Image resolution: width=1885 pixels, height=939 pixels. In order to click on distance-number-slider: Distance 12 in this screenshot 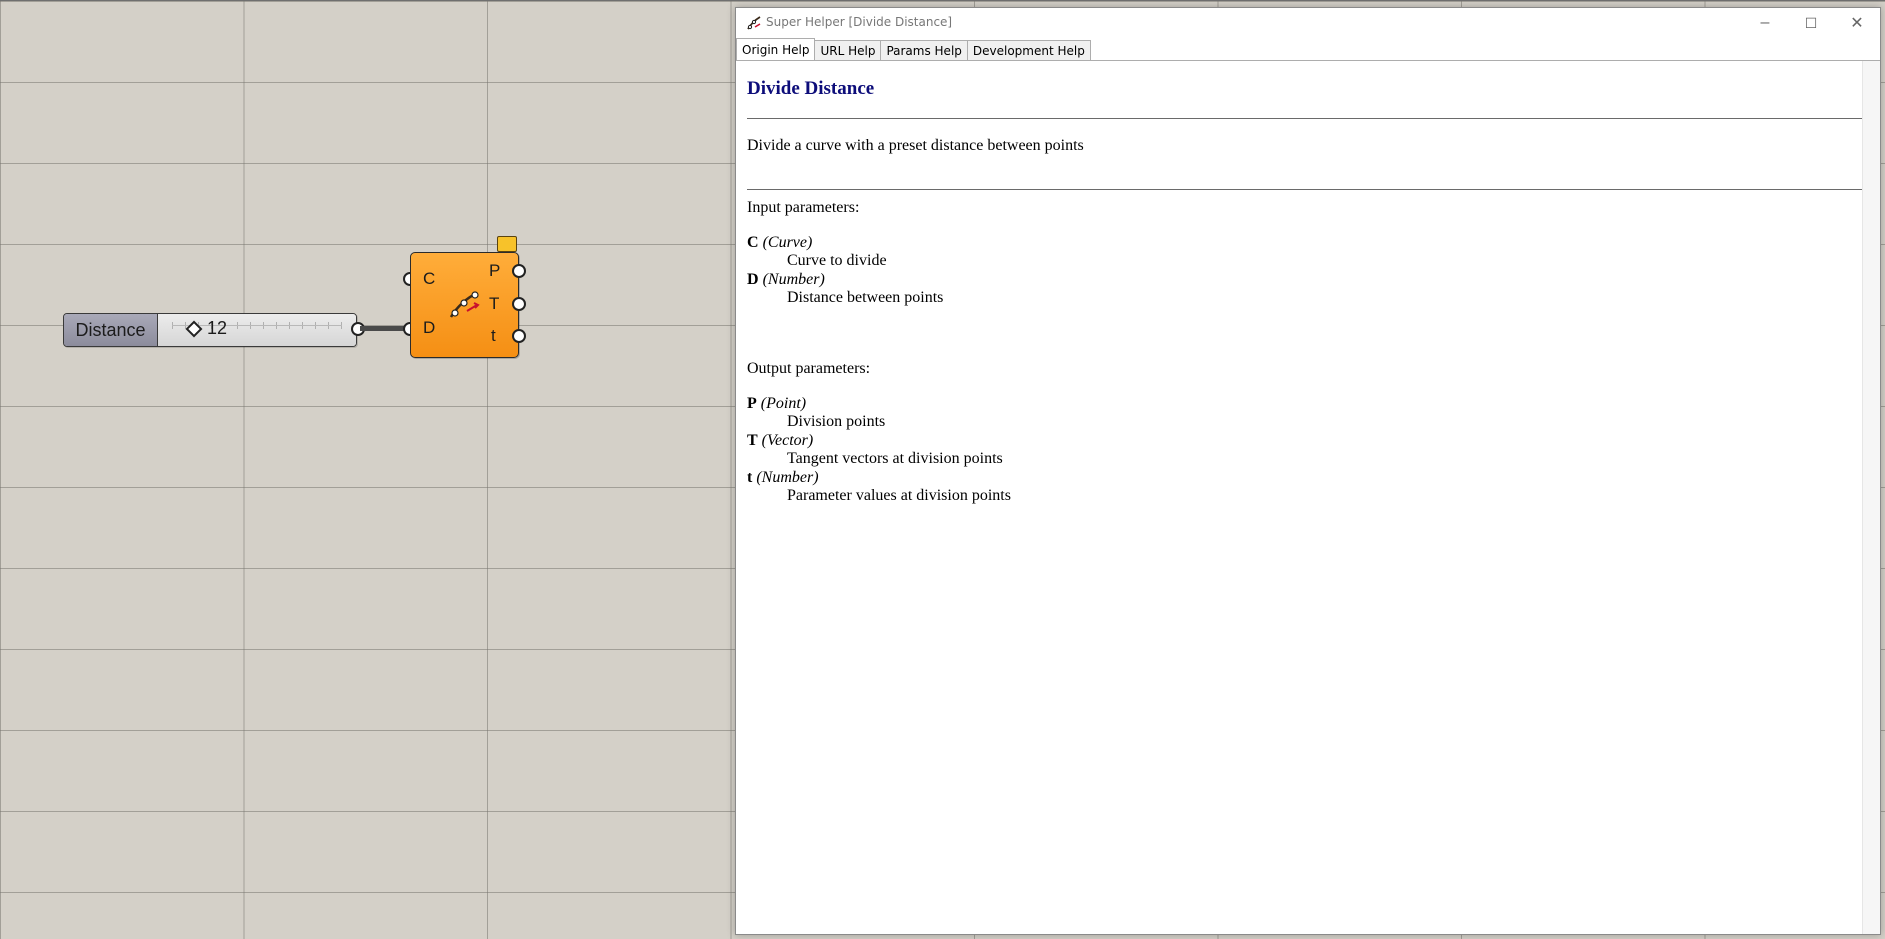, I will do `click(210, 330)`.